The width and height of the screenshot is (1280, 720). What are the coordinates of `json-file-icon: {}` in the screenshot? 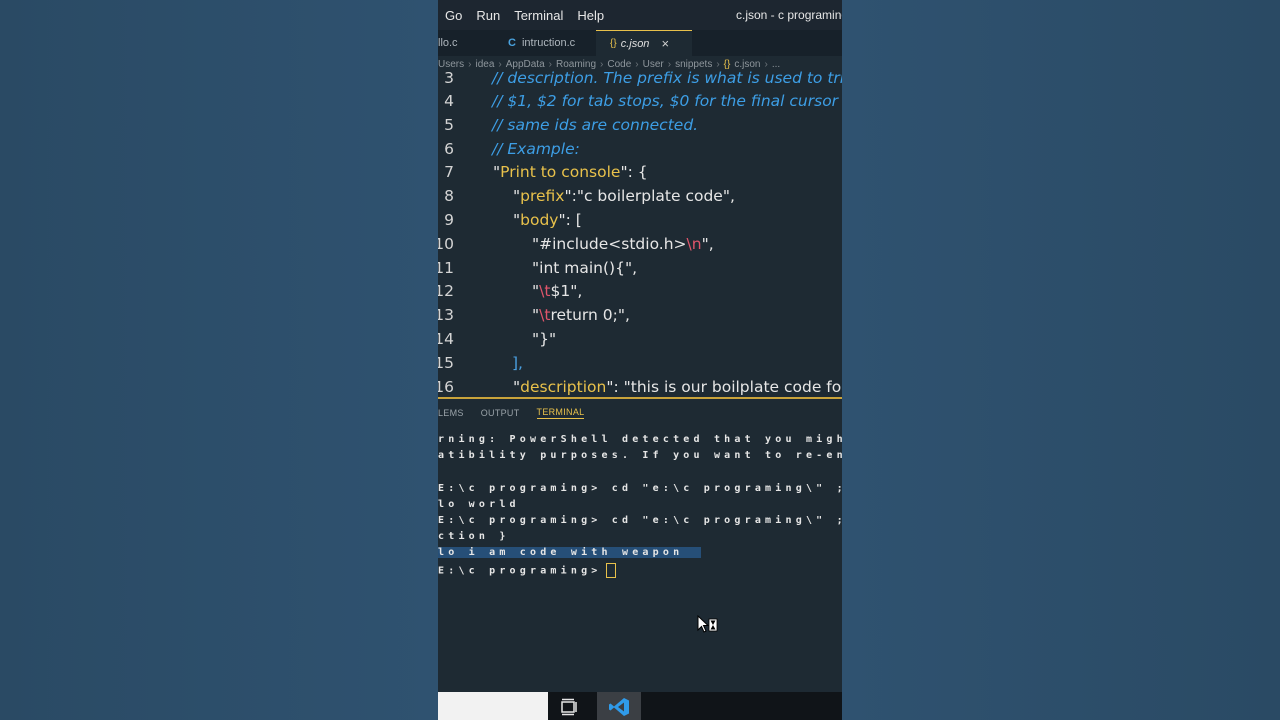 It's located at (613, 43).